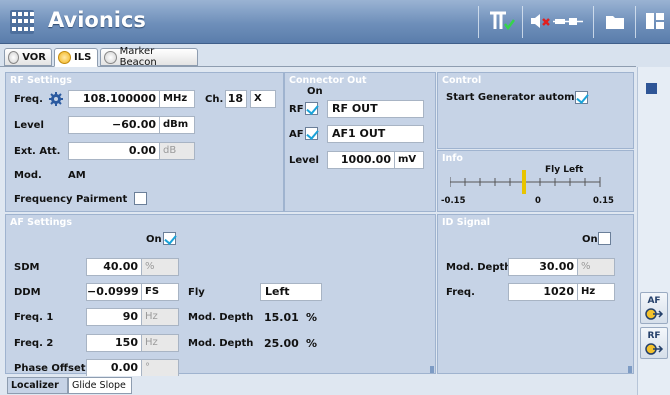 The width and height of the screenshot is (670, 395). What do you see at coordinates (34, 343) in the screenshot?
I see `freq2-label: Freq. 2` at bounding box center [34, 343].